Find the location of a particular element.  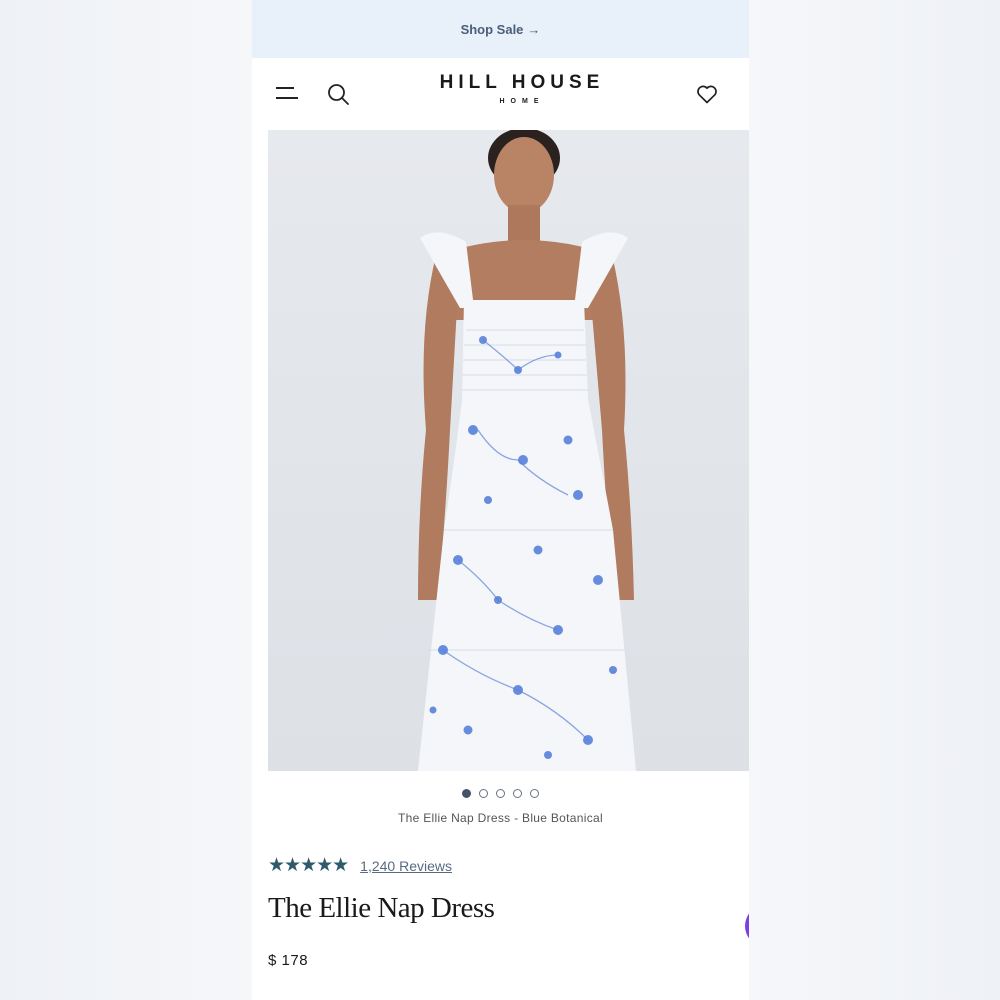

promo-link: Shop Sale is located at coordinates (492, 29).